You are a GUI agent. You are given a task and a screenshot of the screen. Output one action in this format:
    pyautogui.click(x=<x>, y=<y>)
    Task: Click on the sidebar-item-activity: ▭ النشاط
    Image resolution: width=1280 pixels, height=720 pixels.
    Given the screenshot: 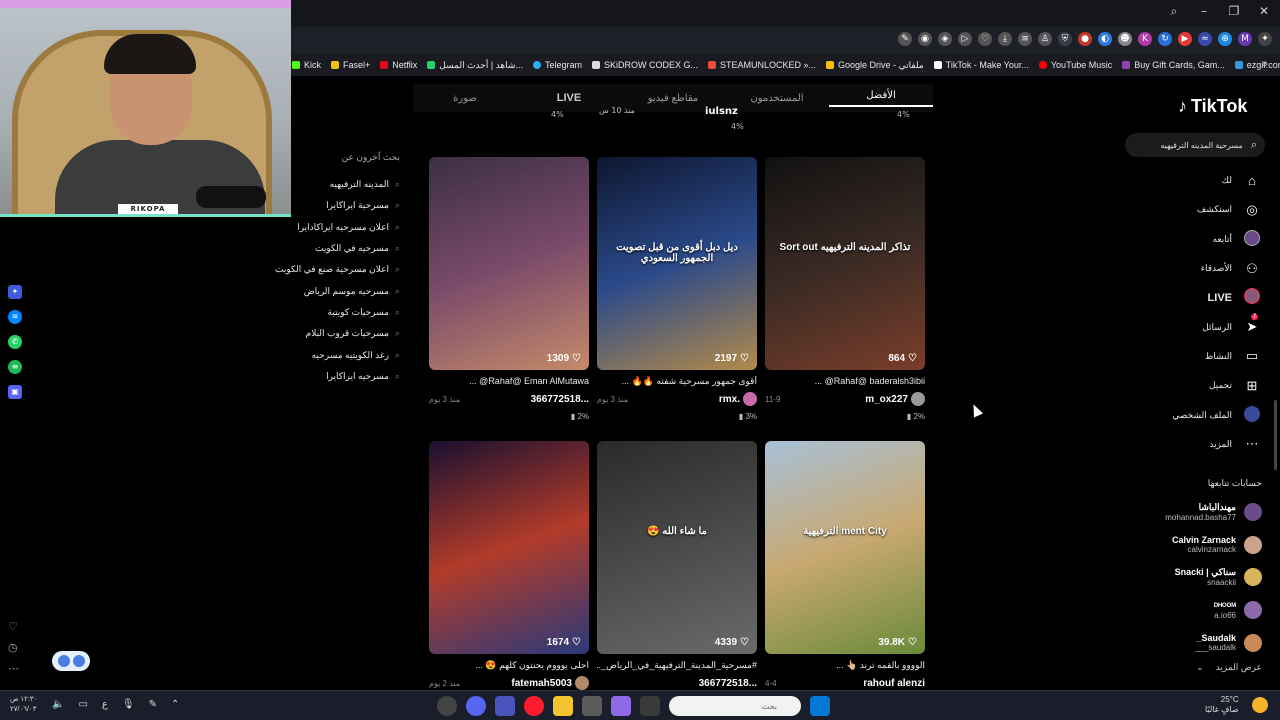 What is the action you would take?
    pyautogui.click(x=1206, y=356)
    